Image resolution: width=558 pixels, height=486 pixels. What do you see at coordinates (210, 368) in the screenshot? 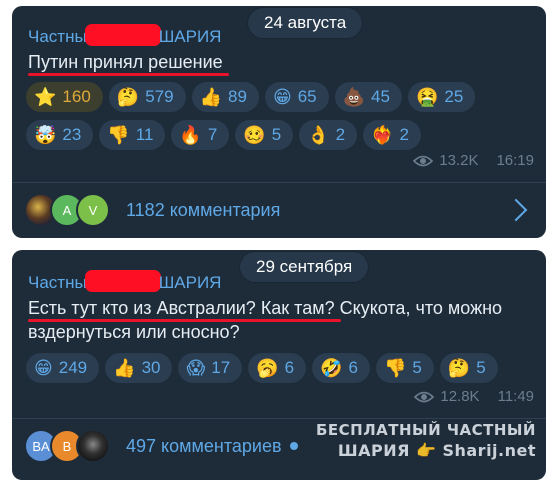
I see `reaction-pill: 😱 17` at bounding box center [210, 368].